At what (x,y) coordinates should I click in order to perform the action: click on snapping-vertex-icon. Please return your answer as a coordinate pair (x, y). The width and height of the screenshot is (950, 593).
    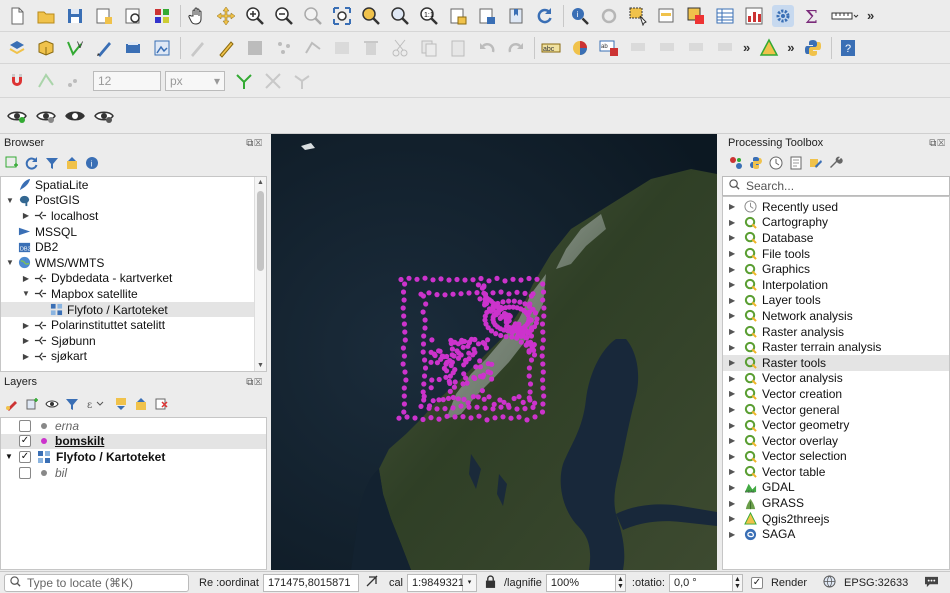
    Looking at the image, I should click on (46, 81).